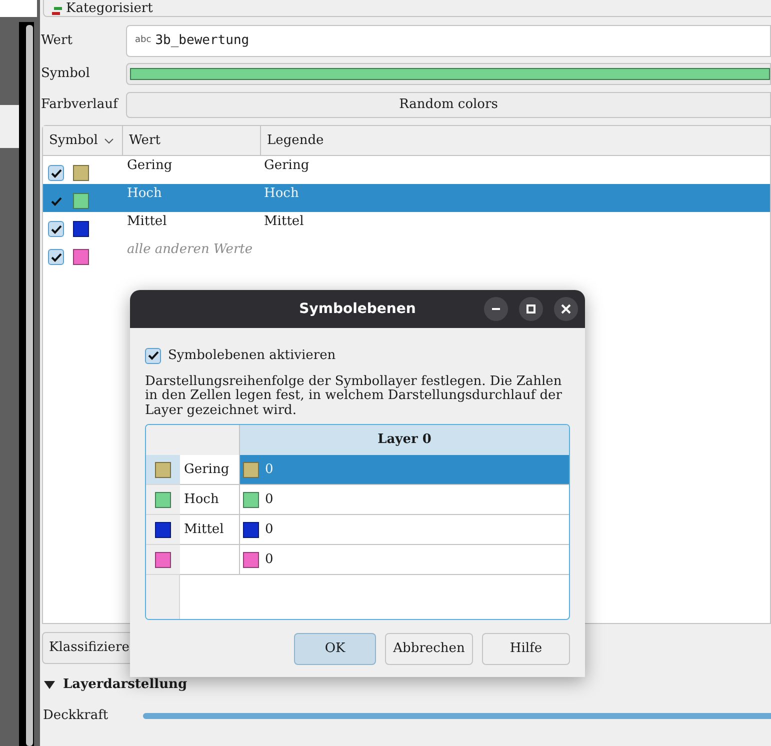 This screenshot has width=771, height=746. Describe the element at coordinates (448, 105) in the screenshot. I see `color-ramp-button: Random colors` at that location.